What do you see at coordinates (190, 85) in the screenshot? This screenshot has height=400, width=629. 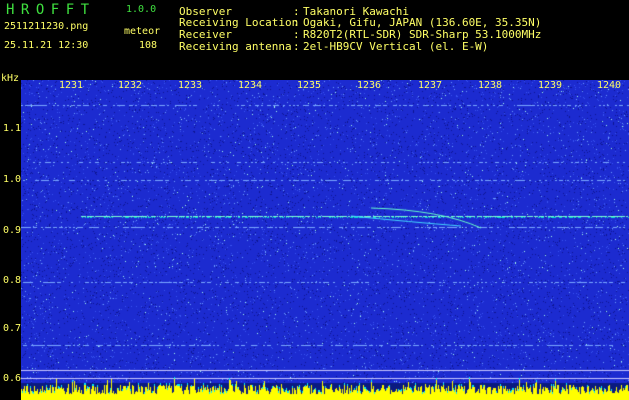 I see `x-tick-label: 1233` at bounding box center [190, 85].